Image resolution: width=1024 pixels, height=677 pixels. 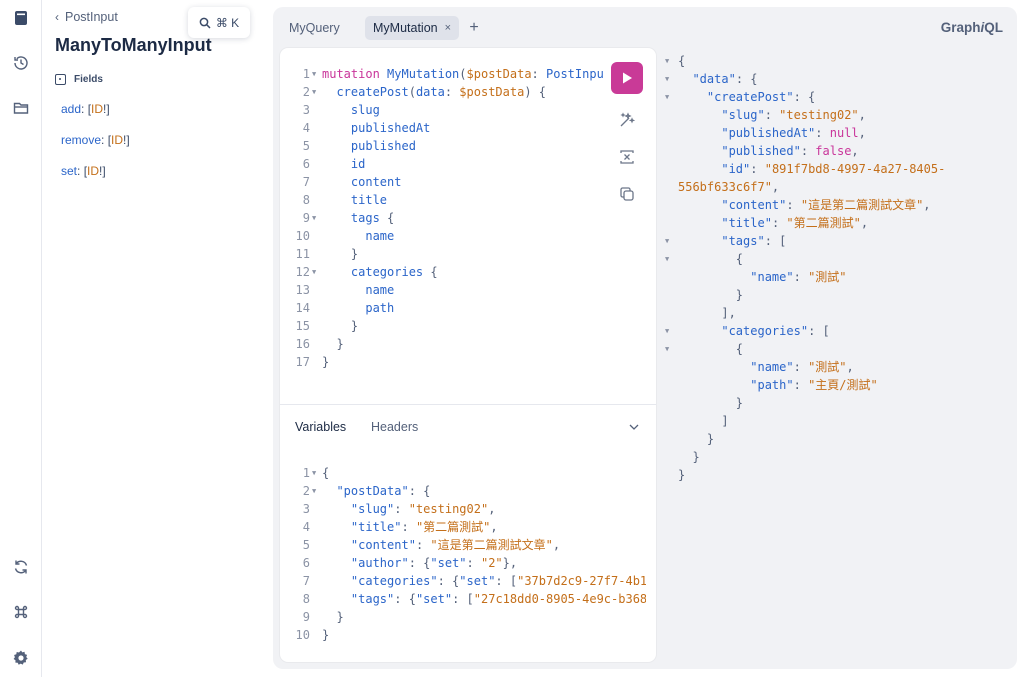 I want to click on code-line: ▼ "categories": [, so click(x=840, y=331).